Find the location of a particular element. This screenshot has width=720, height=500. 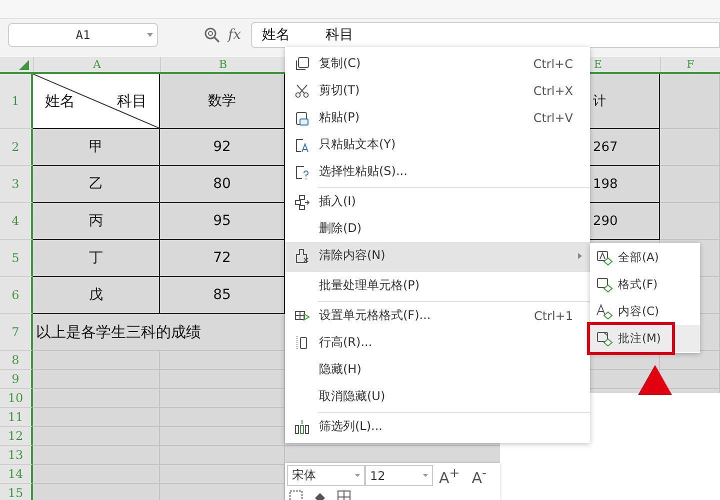

increase-font-button: A$^{+}$ is located at coordinates (449, 475).